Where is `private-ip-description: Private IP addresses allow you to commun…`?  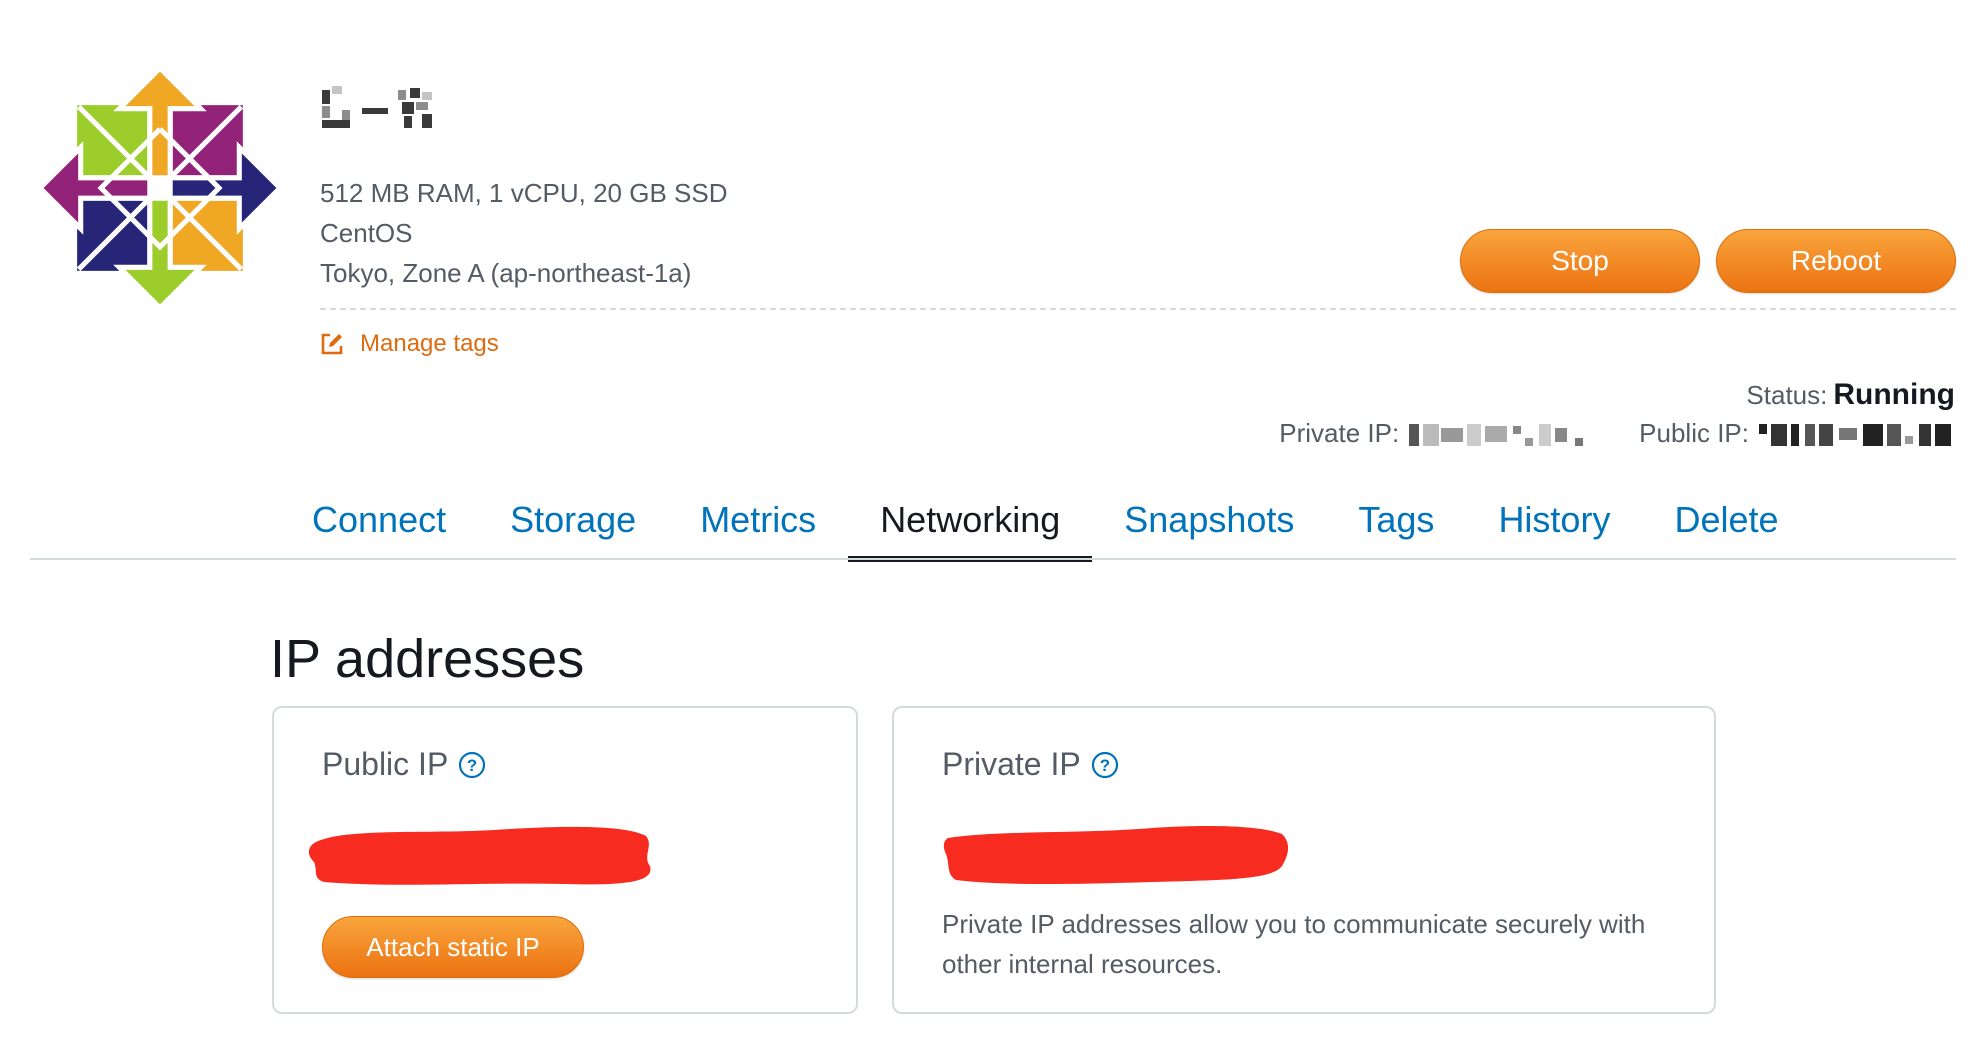
private-ip-description: Private IP addresses allow you to commun… is located at coordinates (1294, 944).